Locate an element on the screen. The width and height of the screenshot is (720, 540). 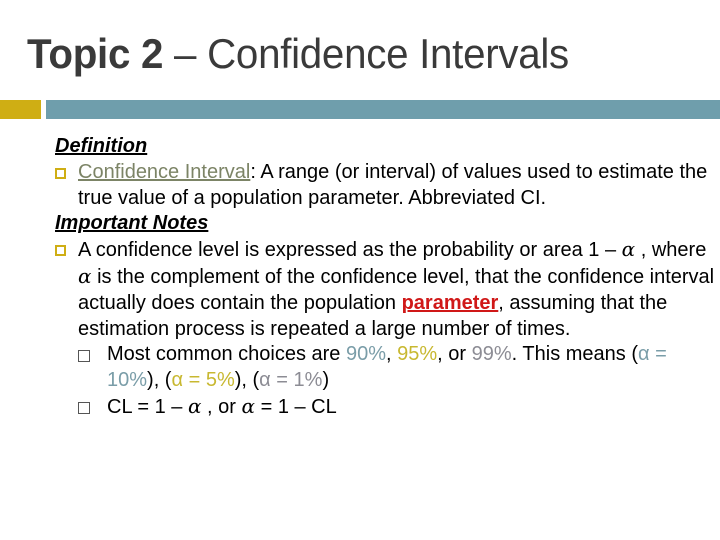
formula-text: = 1 – CL is located at coordinates (296, 406).